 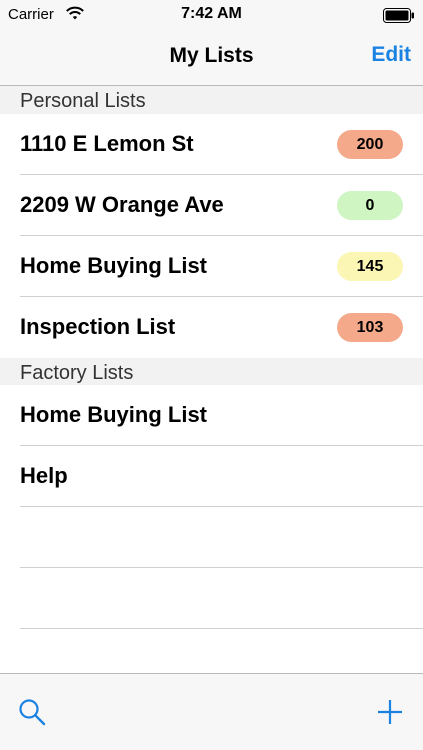 What do you see at coordinates (211, 144) in the screenshot?
I see `list-row-1110-e-lemon-st: 1110 E Lemon St 200` at bounding box center [211, 144].